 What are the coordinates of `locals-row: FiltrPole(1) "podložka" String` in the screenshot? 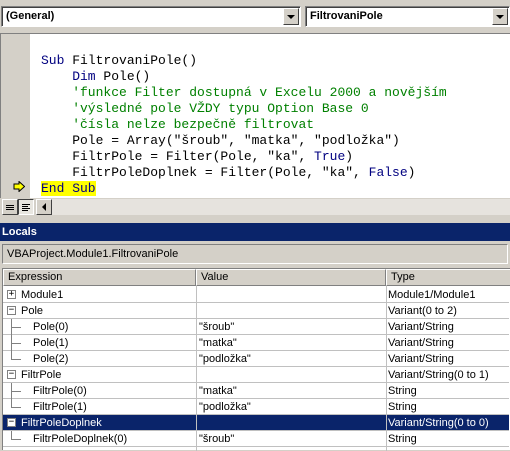 It's located at (256, 407).